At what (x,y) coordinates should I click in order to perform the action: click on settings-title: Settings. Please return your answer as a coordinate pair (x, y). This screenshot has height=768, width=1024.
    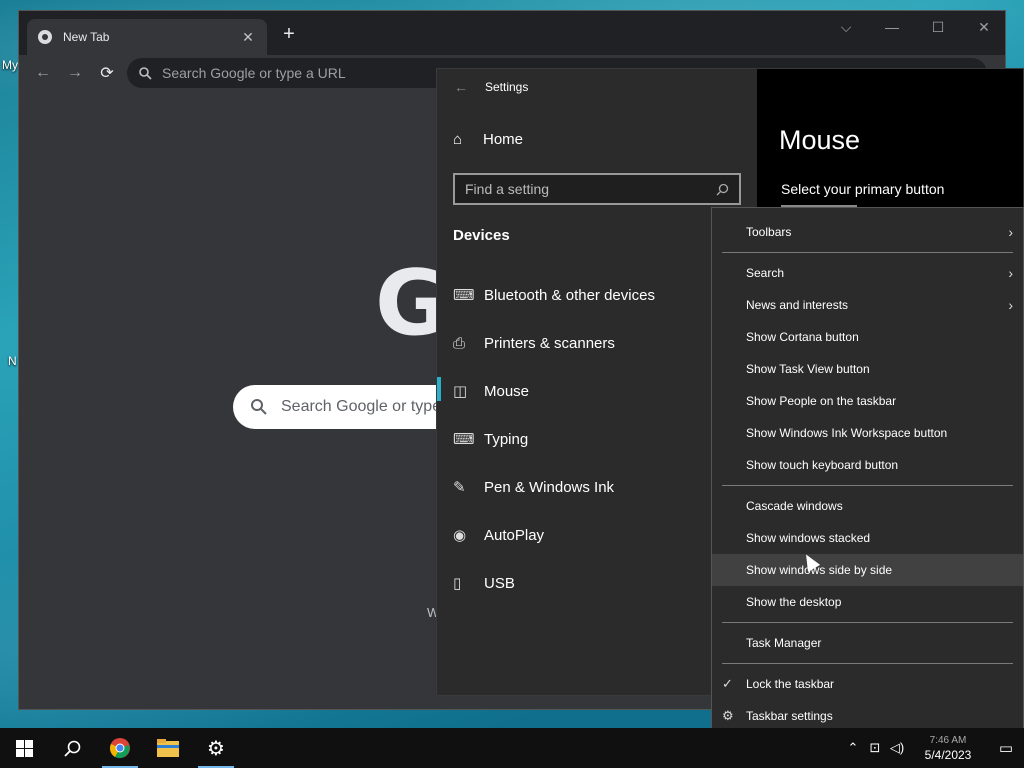
    Looking at the image, I should click on (507, 87).